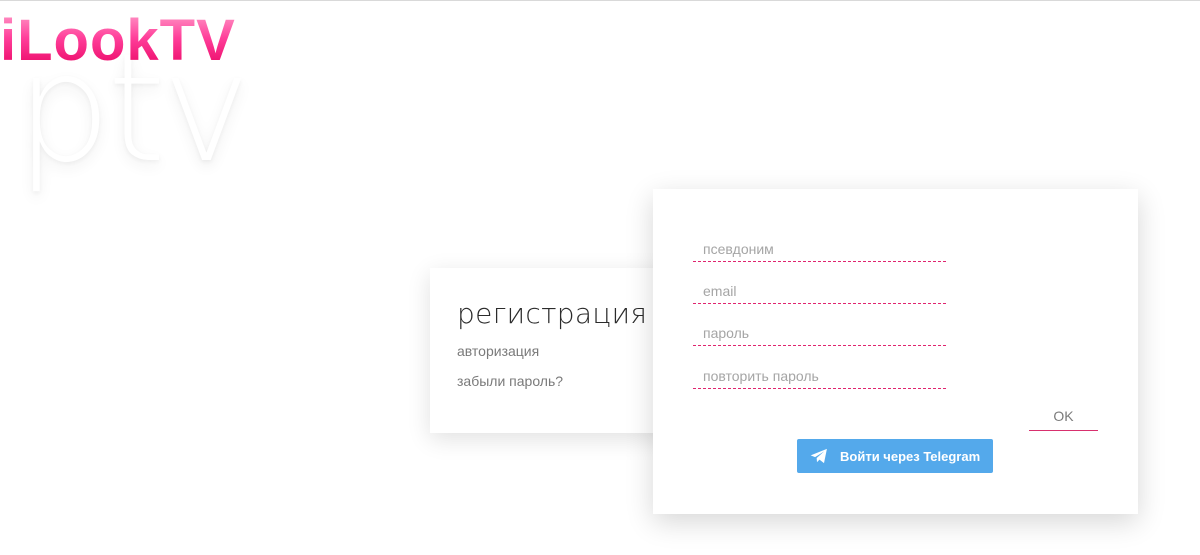 The image size is (1200, 555). What do you see at coordinates (510, 381) in the screenshot?
I see `forgot-password-link: забыли пароль?` at bounding box center [510, 381].